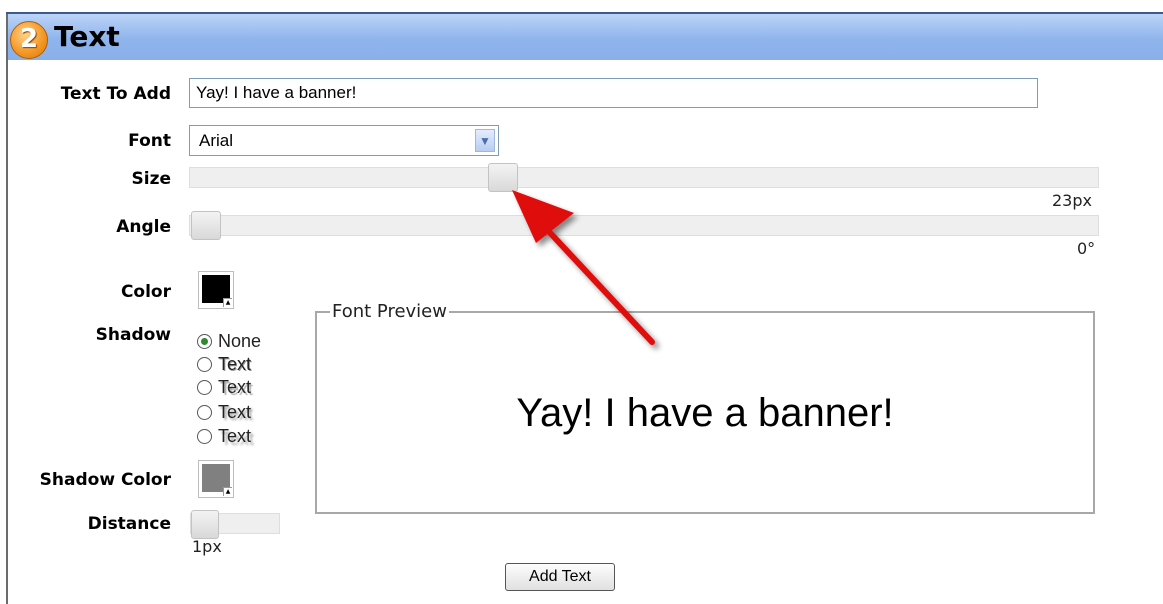 This screenshot has height=604, width=1163. I want to click on text-to-add-input, so click(613, 93).